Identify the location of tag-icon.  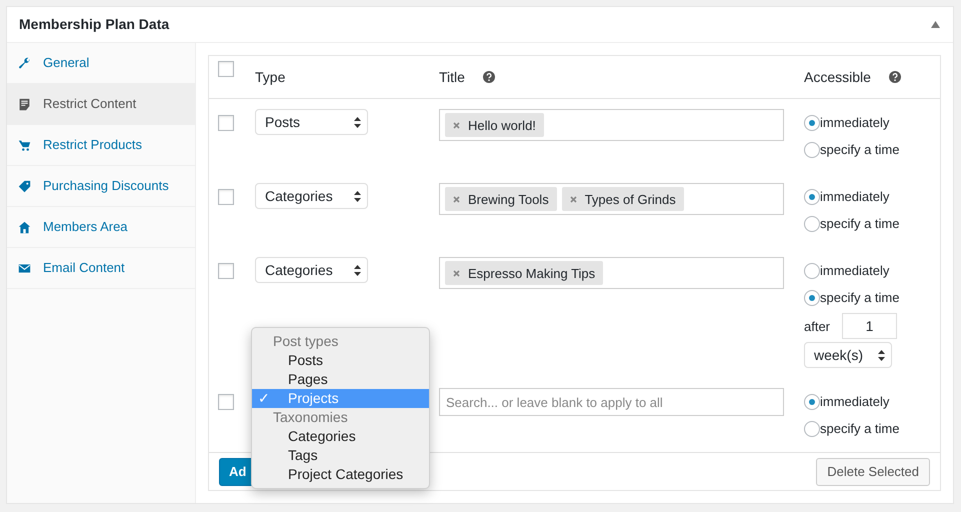
(24, 186).